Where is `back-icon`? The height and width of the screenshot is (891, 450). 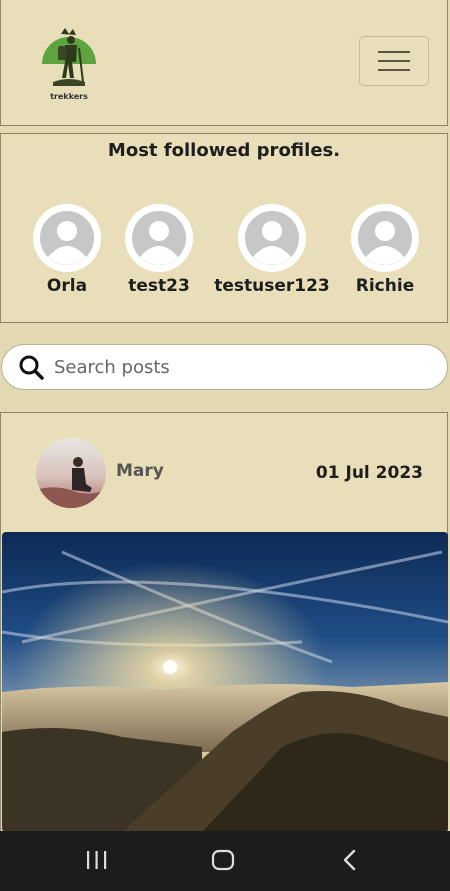
back-icon is located at coordinates (350, 860).